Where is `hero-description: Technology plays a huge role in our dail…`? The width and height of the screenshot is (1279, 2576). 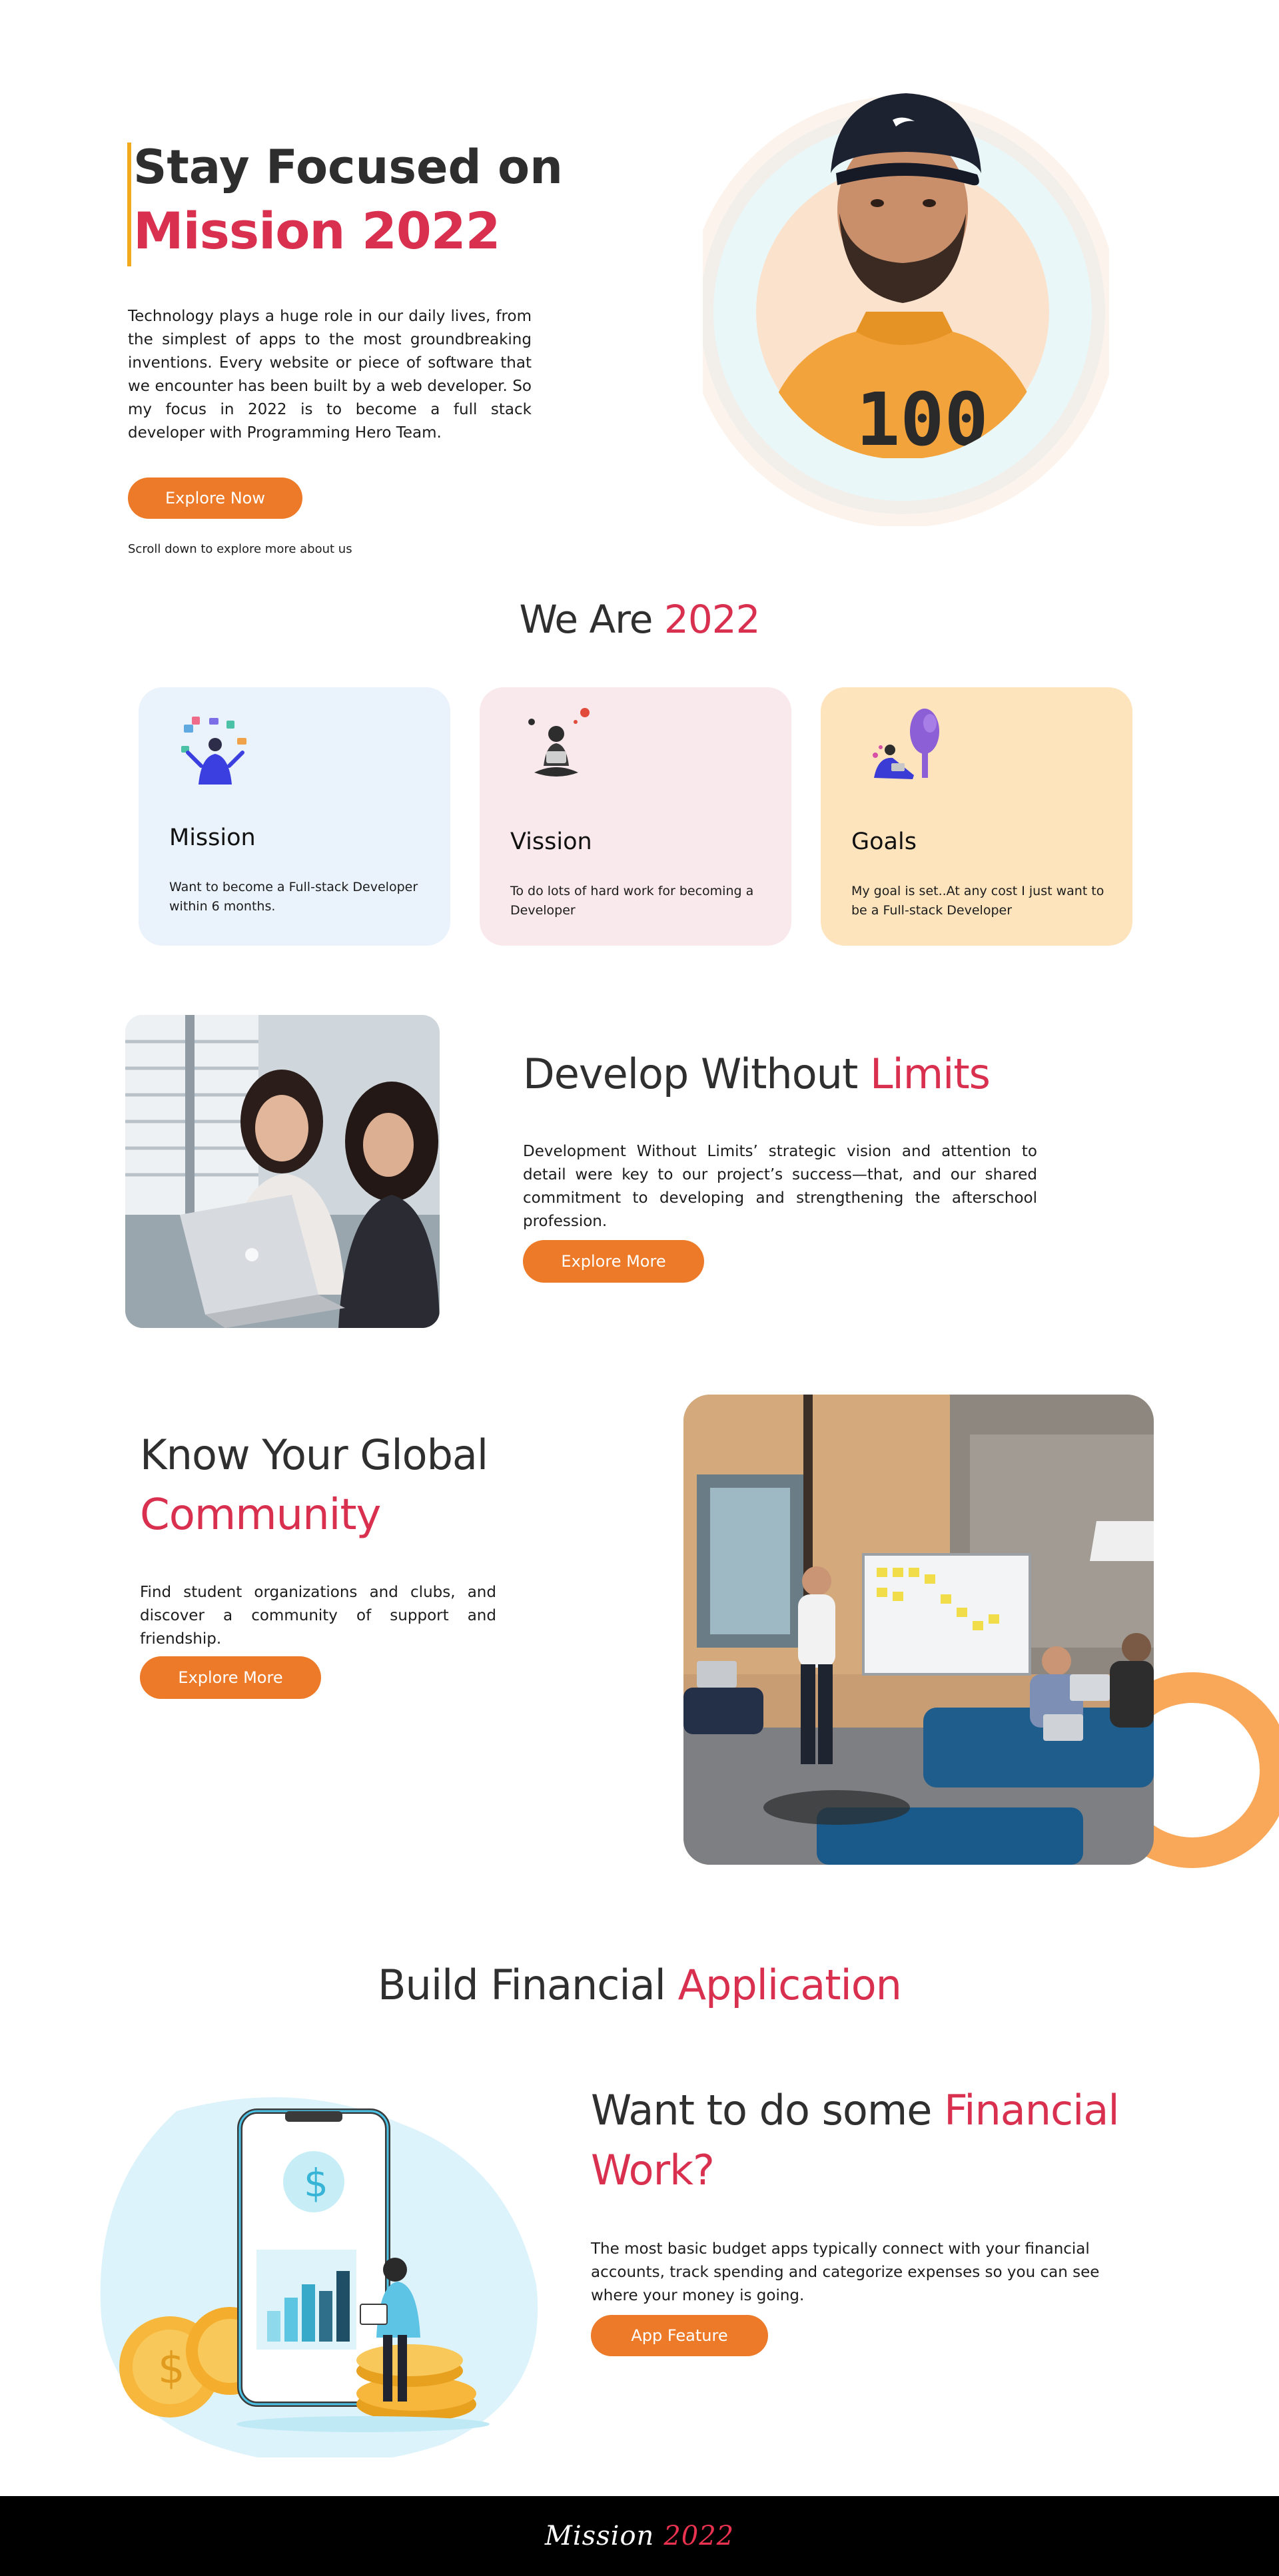
hero-description: Technology plays a huge role in our dail… is located at coordinates (330, 375).